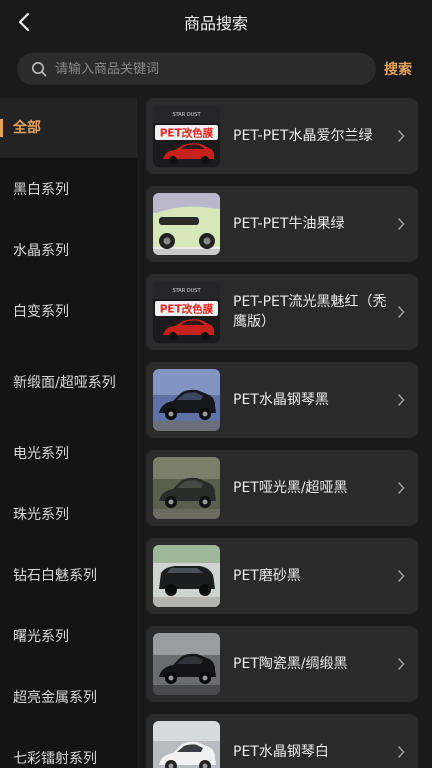 The height and width of the screenshot is (768, 432). Describe the element at coordinates (200, 69) in the screenshot. I see `search-input` at that location.